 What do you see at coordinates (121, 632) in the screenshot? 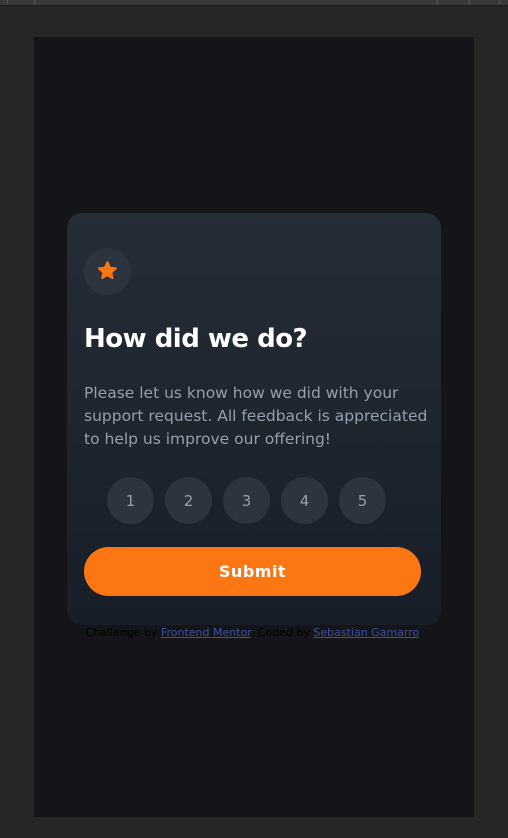
I see `attribution-prefix: Challenge by` at bounding box center [121, 632].